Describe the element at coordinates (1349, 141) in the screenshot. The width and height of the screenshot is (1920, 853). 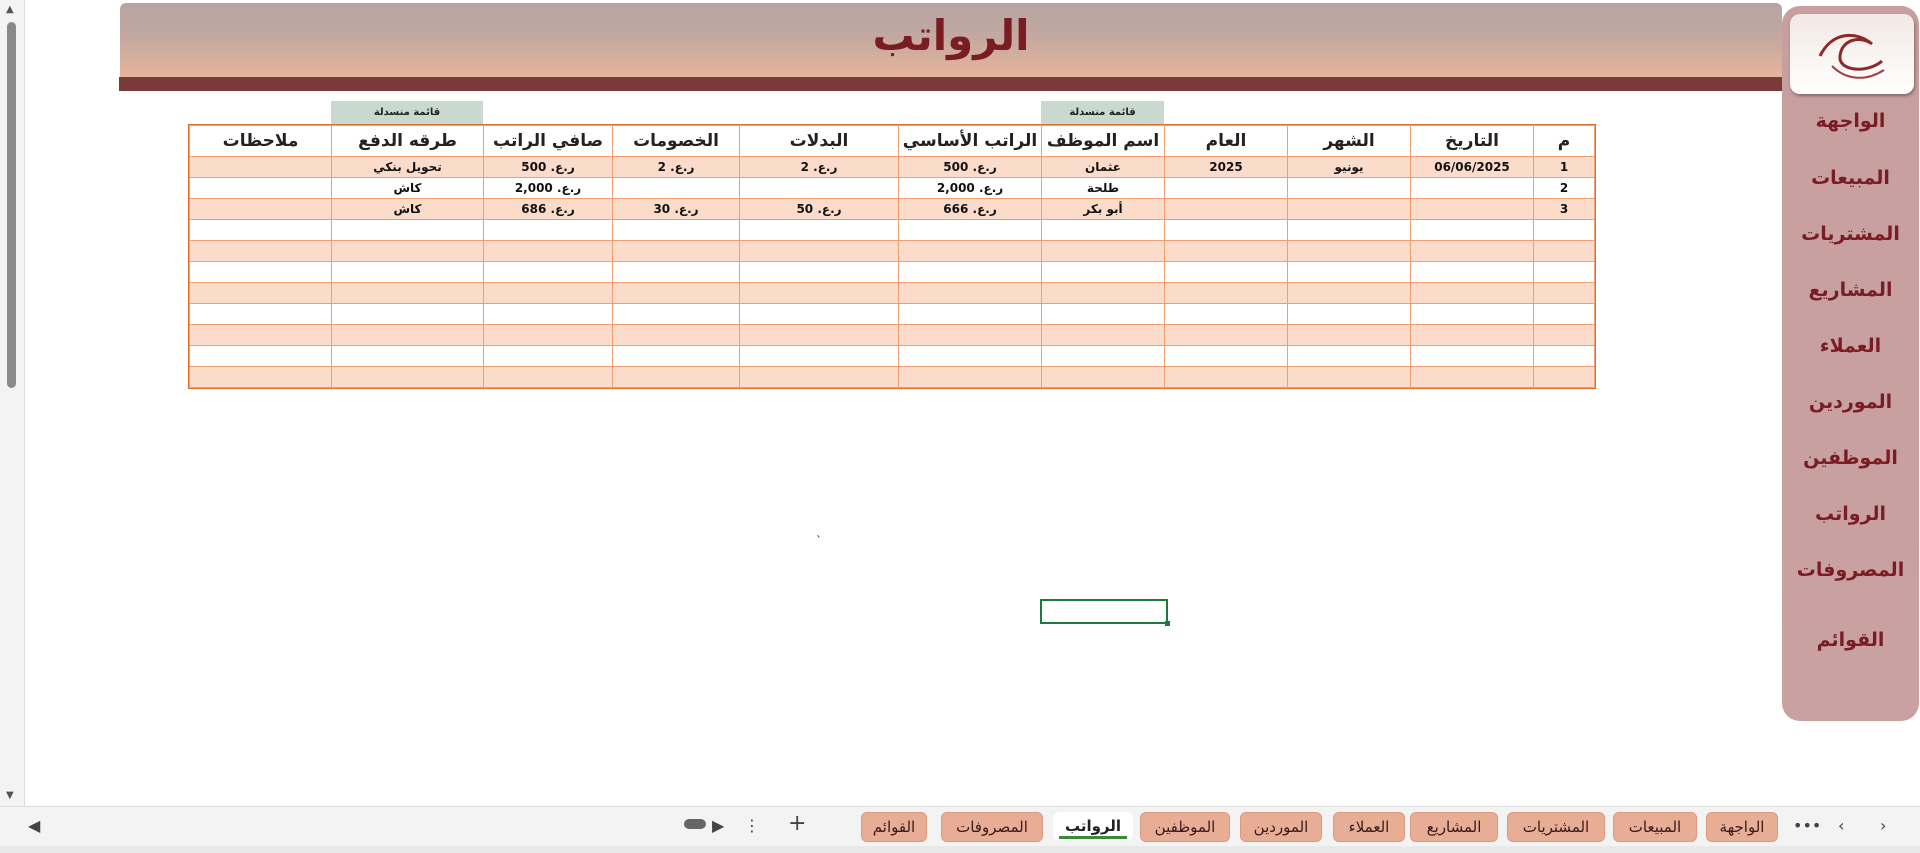
I see `header-cell: الشهر` at that location.